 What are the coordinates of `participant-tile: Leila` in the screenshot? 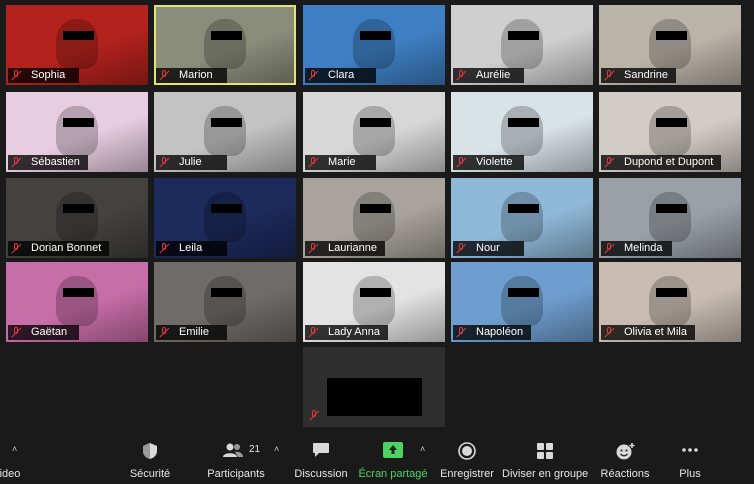 It's located at (225, 218).